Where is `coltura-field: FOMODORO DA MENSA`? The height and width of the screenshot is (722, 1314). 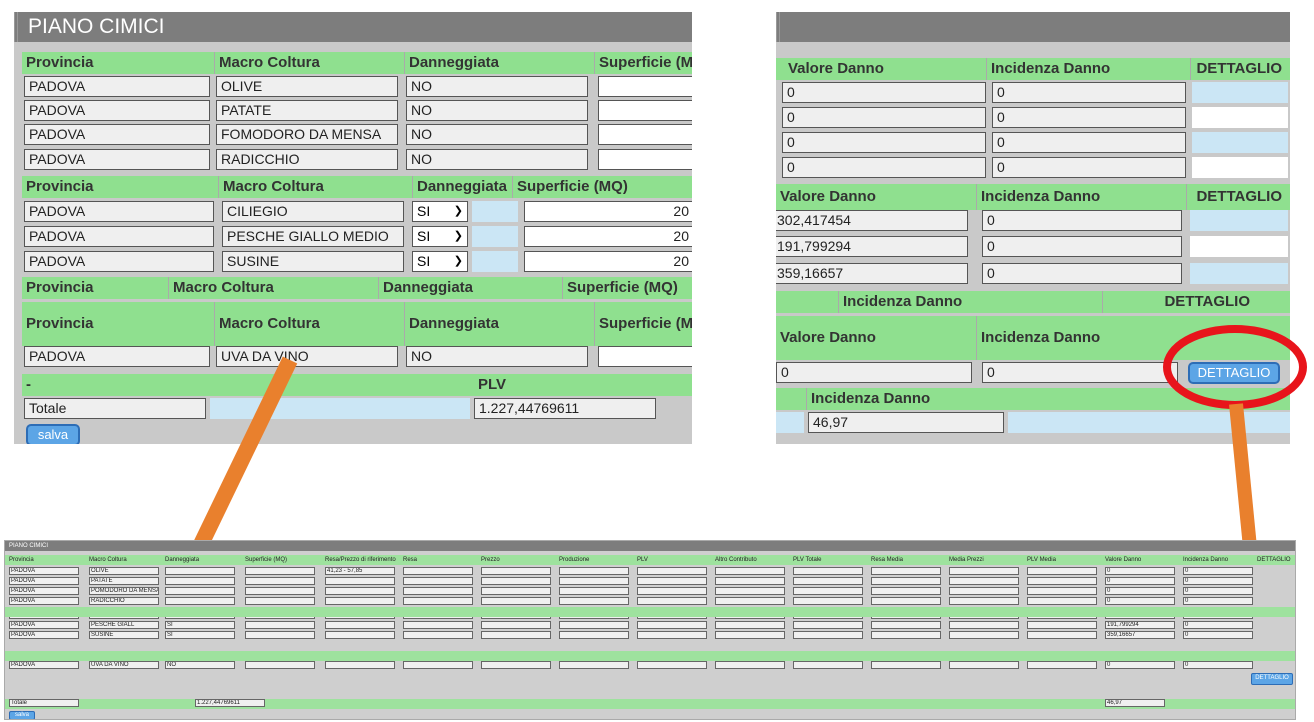 coltura-field: FOMODORO DA MENSA is located at coordinates (307, 134).